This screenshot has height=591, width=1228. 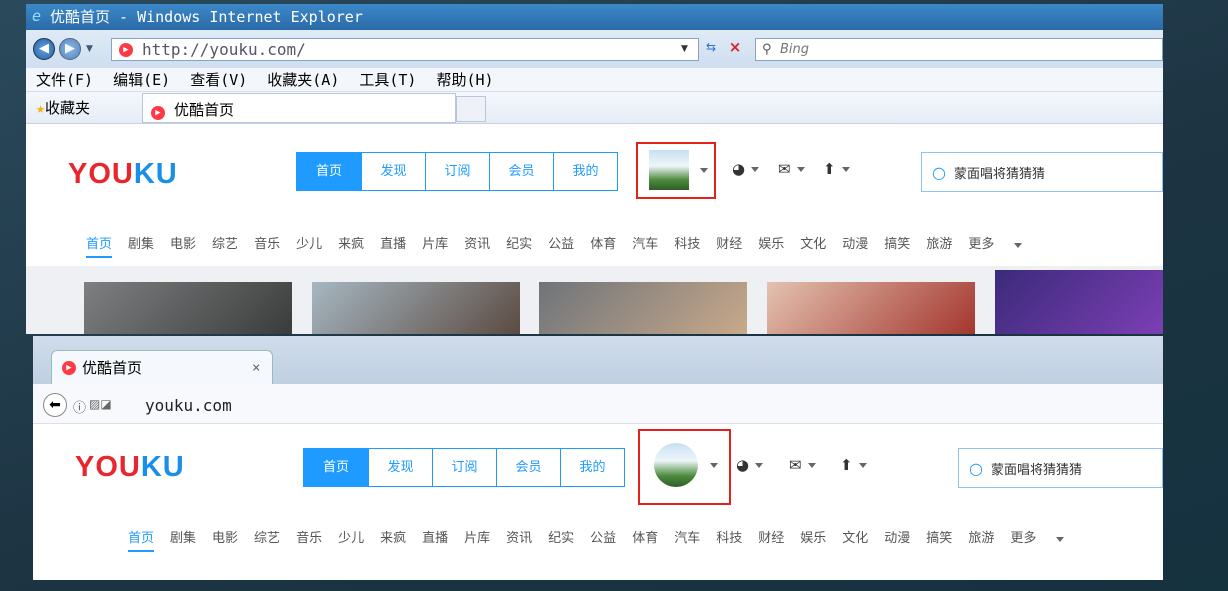 I want to click on menu-file: 文件(F), so click(x=64, y=80).